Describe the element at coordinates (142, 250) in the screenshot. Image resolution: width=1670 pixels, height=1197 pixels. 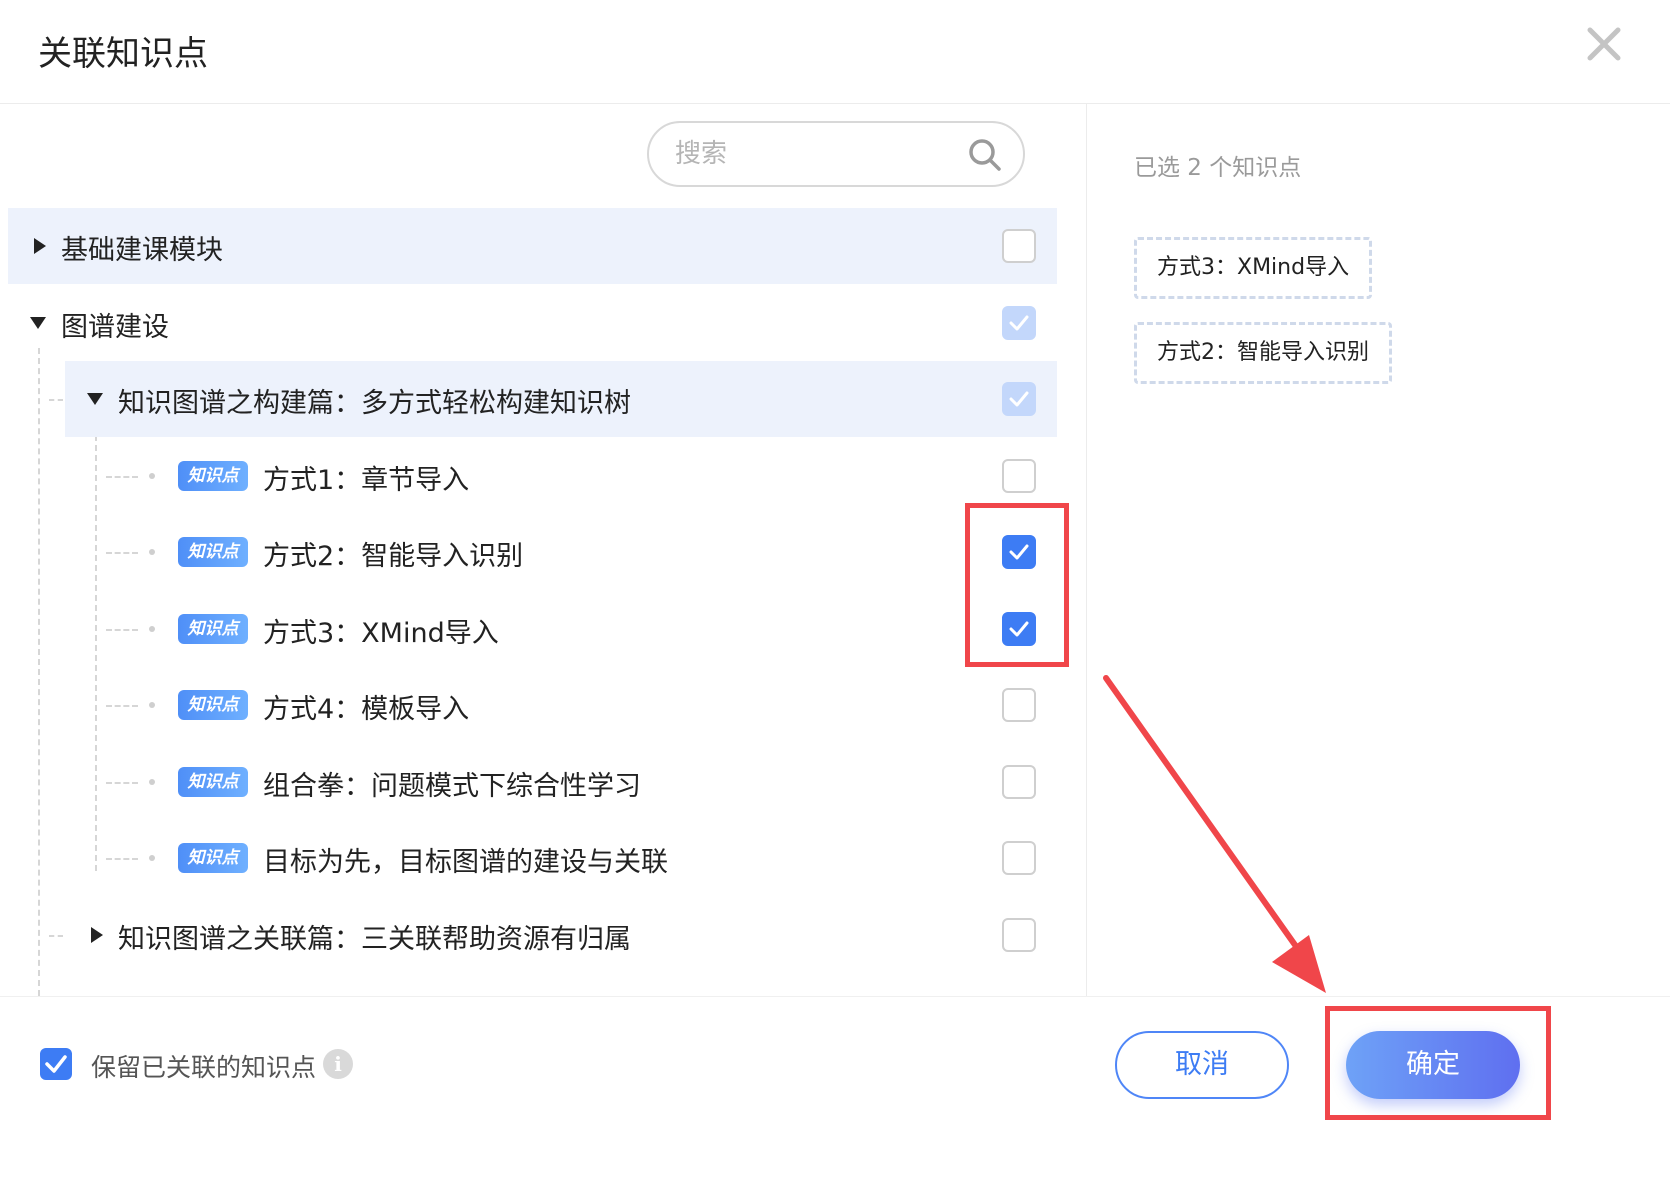
I see `tree-row-label: 基础建课模块` at that location.